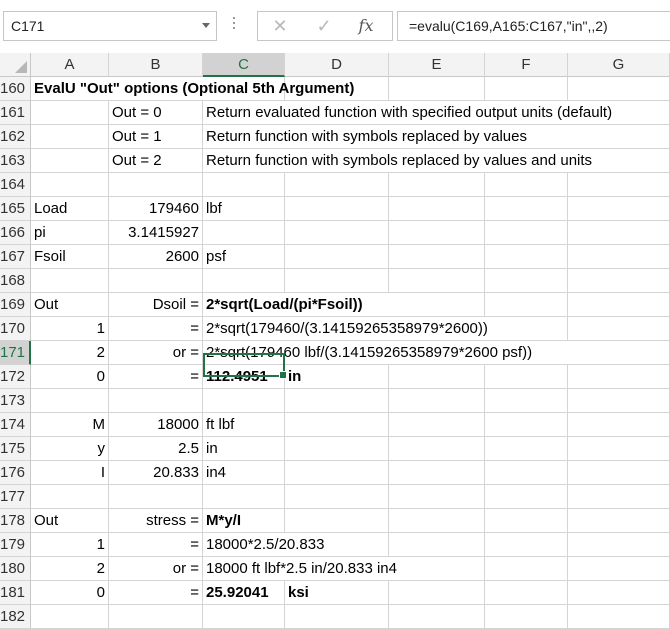 Image resolution: width=670 pixels, height=629 pixels. I want to click on cell-f168, so click(526, 281).